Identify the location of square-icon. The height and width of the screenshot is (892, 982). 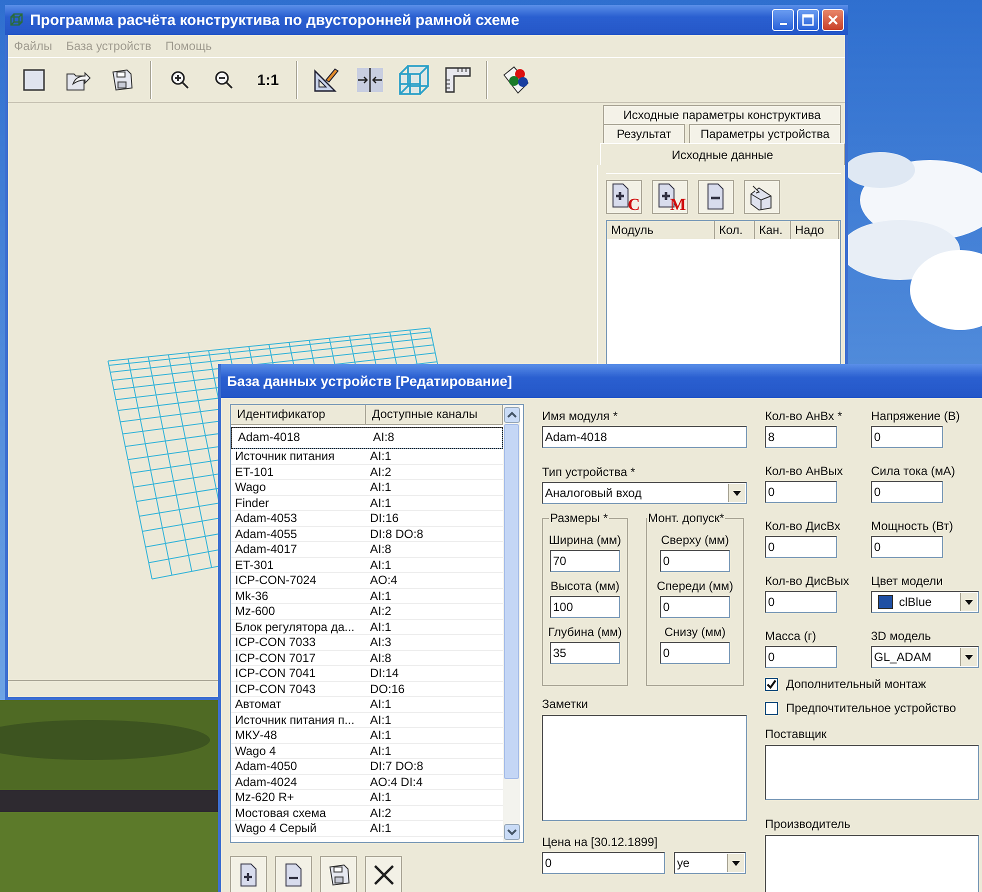
(34, 80).